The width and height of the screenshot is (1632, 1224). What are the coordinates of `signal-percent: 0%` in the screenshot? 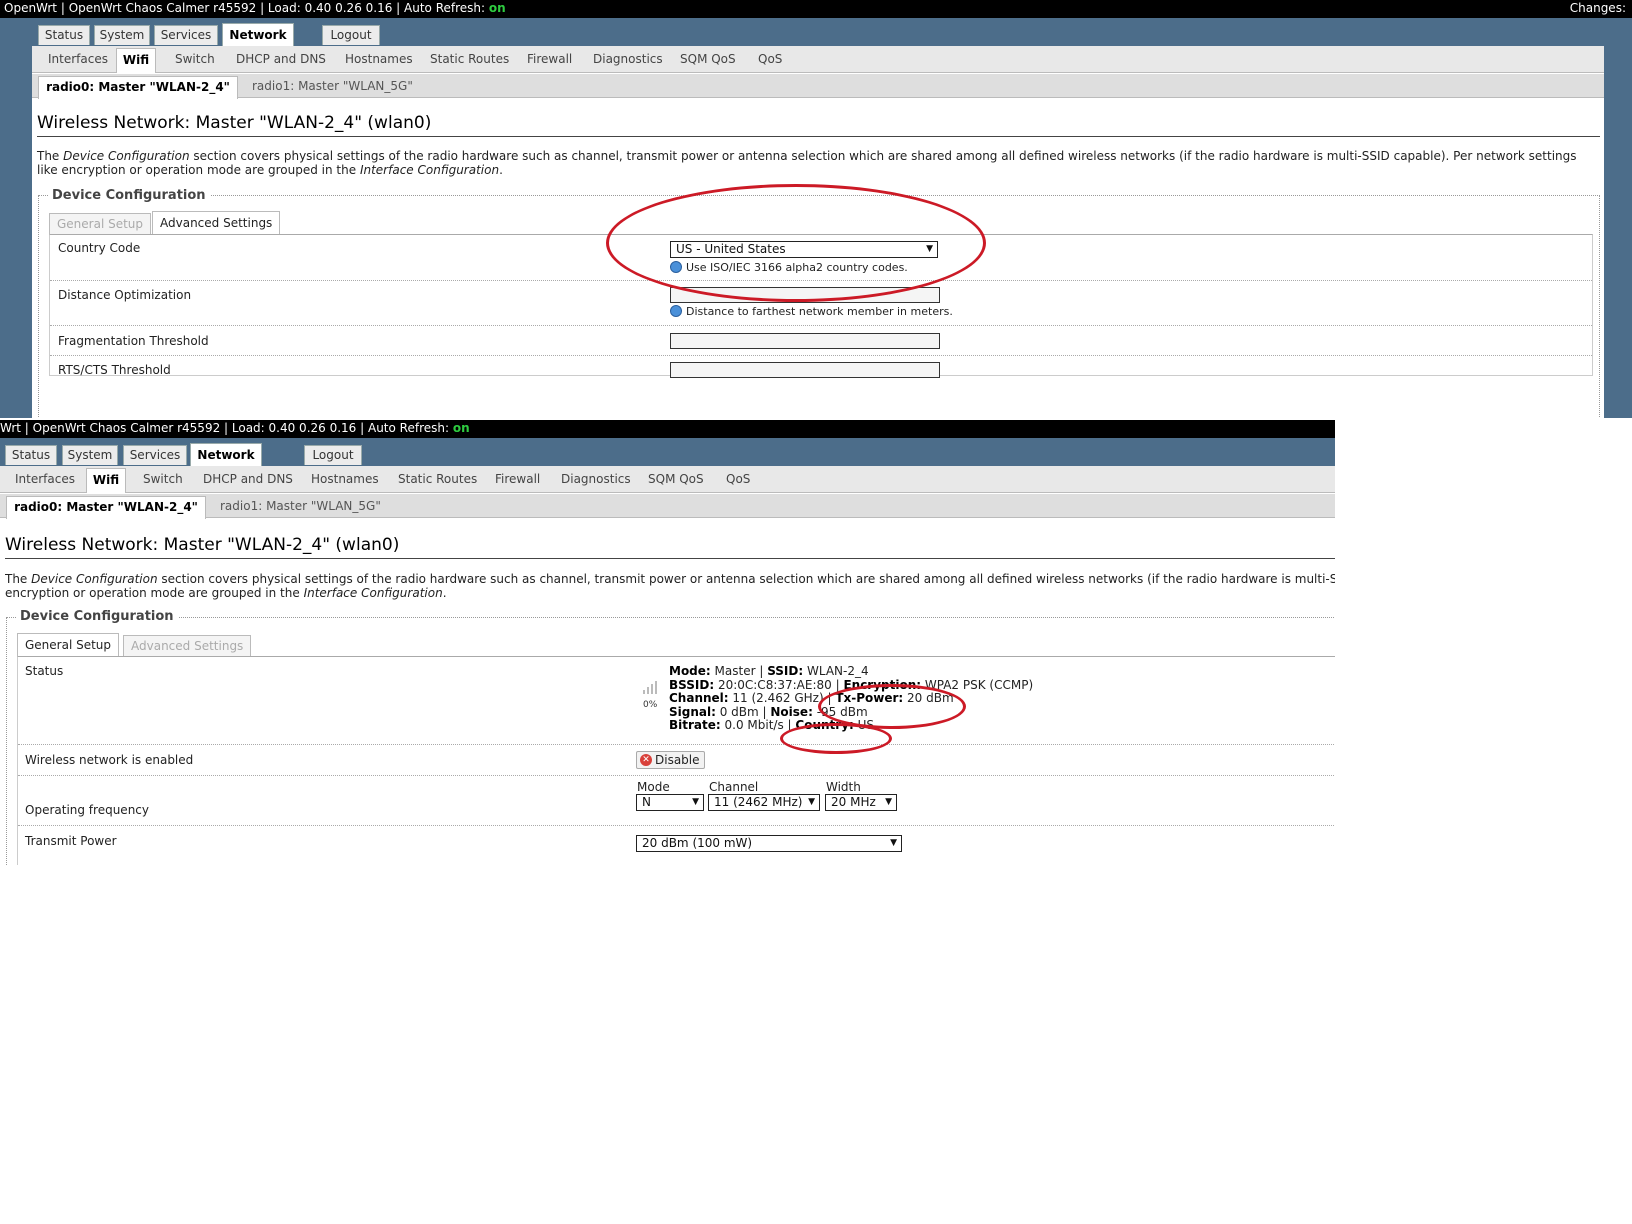 It's located at (650, 705).